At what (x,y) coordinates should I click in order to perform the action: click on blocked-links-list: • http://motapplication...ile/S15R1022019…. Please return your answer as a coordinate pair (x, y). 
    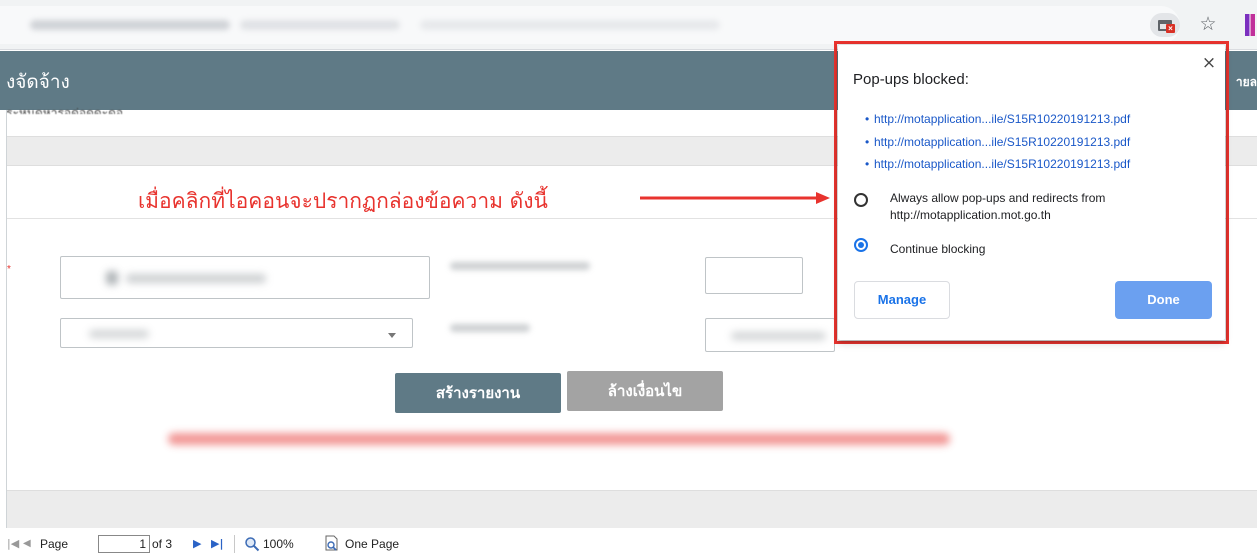
    Looking at the image, I should click on (997, 142).